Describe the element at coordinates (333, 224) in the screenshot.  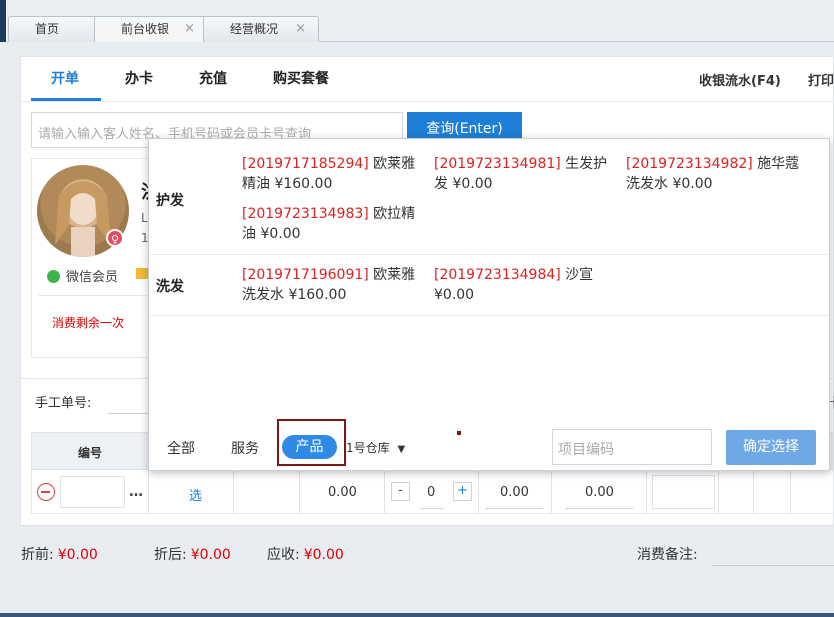
I see `product-item: [2019723134983] 欧拉精油 ¥0.00` at that location.